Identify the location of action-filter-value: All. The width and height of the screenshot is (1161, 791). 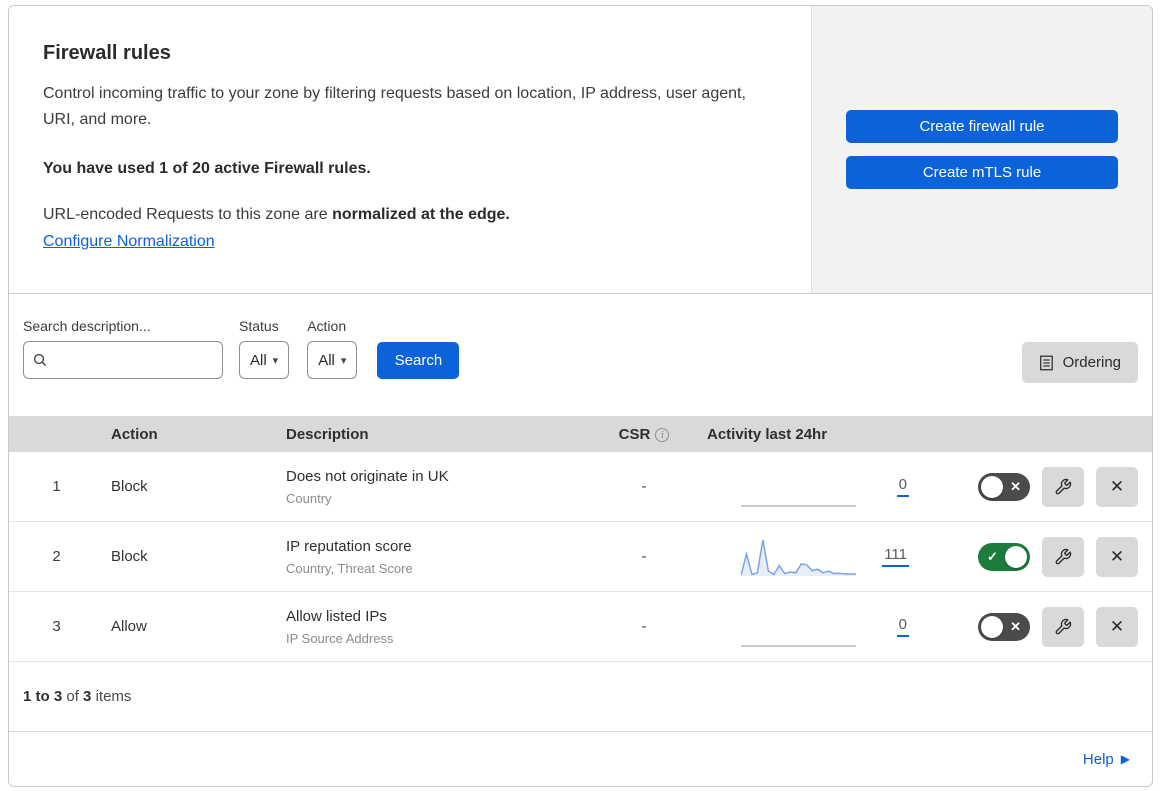
(326, 360).